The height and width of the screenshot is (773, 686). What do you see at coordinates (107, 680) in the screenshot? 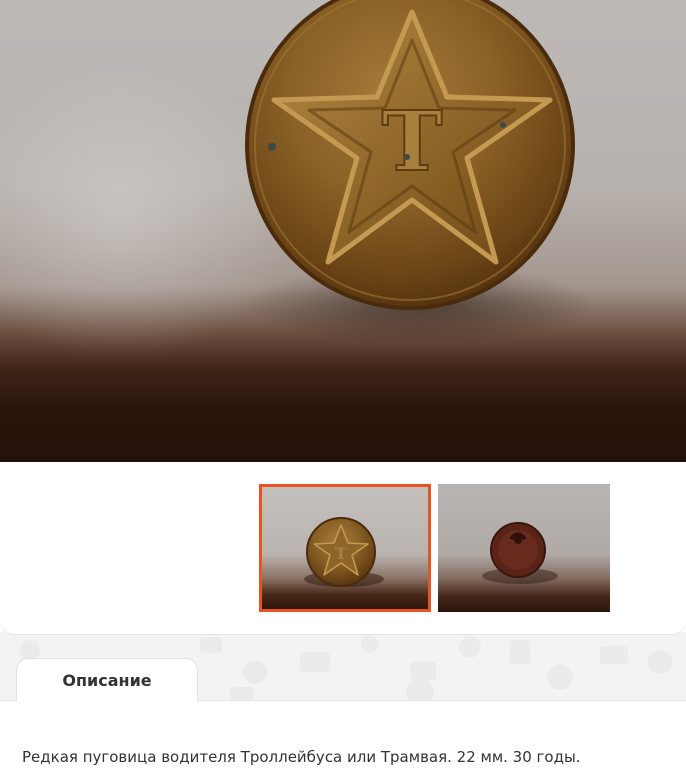
I see `tab-description: Описание` at bounding box center [107, 680].